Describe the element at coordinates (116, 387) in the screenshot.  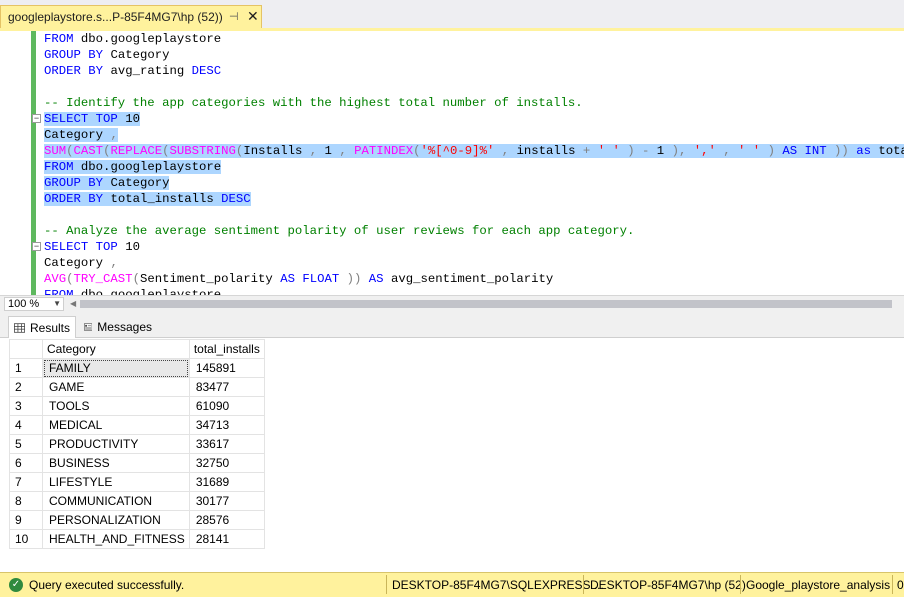
I see `cell-category: GAME` at that location.